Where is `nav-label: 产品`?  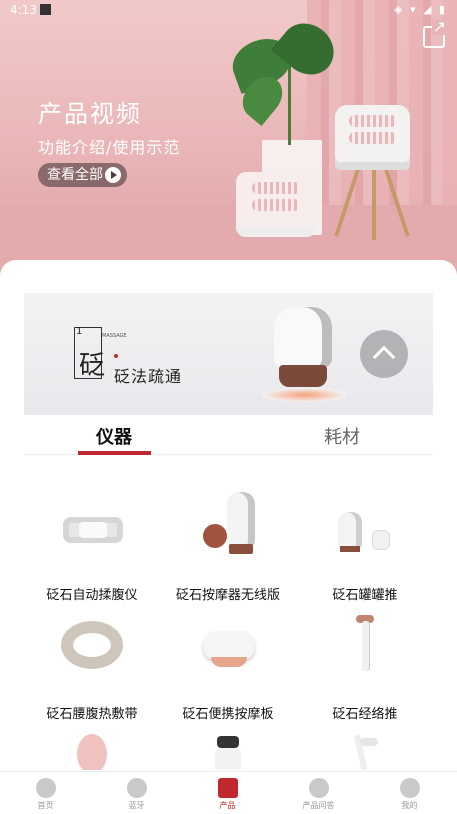 nav-label: 产品 is located at coordinates (227, 805).